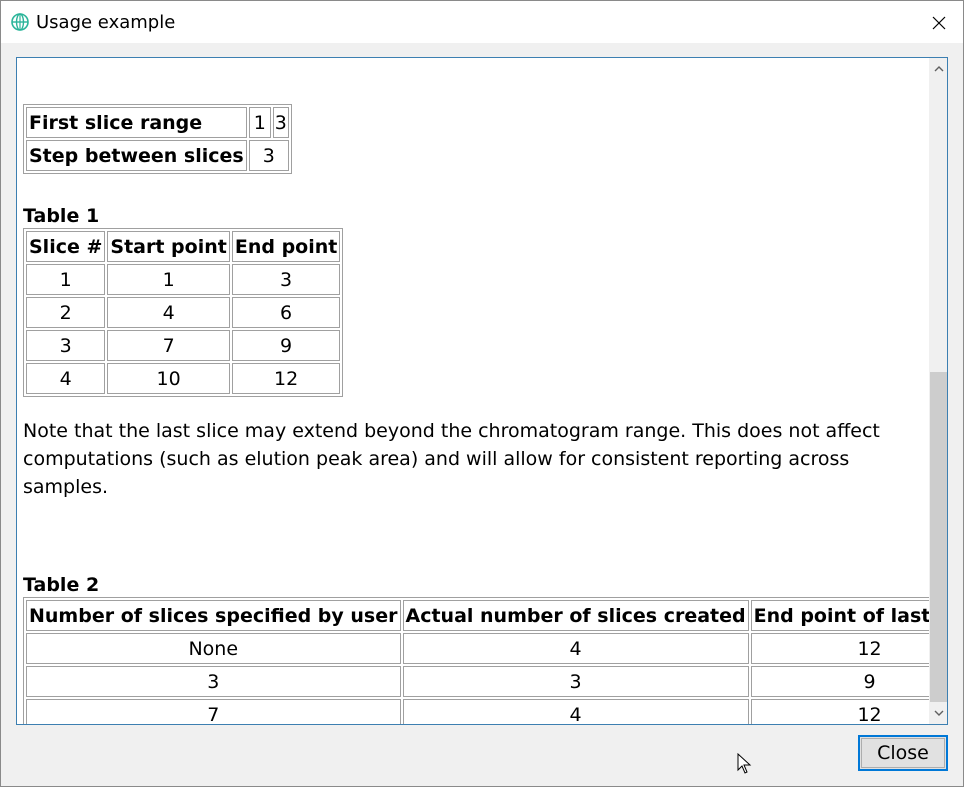  I want to click on app-logo-icon, so click(20, 22).